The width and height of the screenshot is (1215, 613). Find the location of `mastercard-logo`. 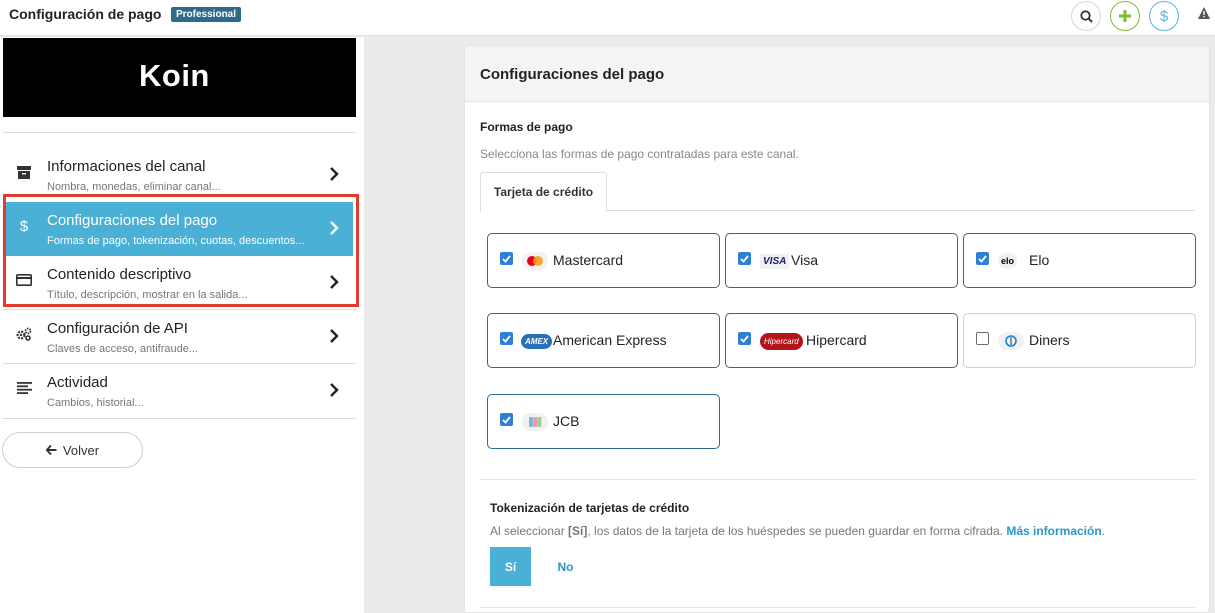

mastercard-logo is located at coordinates (535, 261).